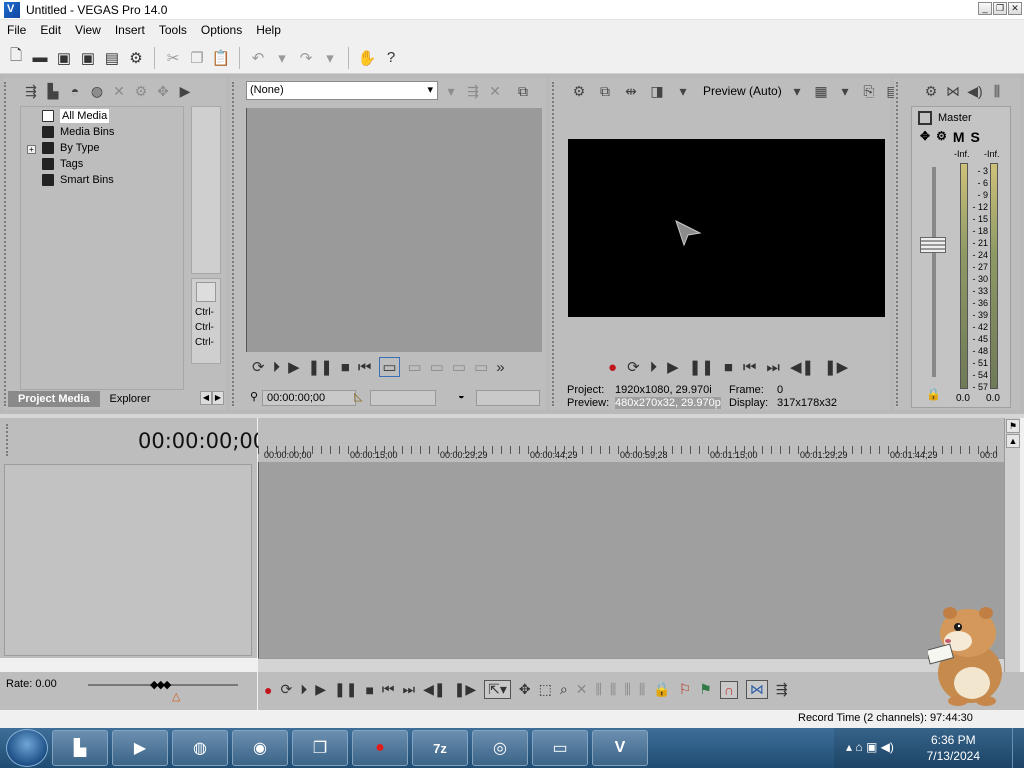  What do you see at coordinates (685, 689) in the screenshot?
I see `insert-marker-icon: ⚐` at bounding box center [685, 689].